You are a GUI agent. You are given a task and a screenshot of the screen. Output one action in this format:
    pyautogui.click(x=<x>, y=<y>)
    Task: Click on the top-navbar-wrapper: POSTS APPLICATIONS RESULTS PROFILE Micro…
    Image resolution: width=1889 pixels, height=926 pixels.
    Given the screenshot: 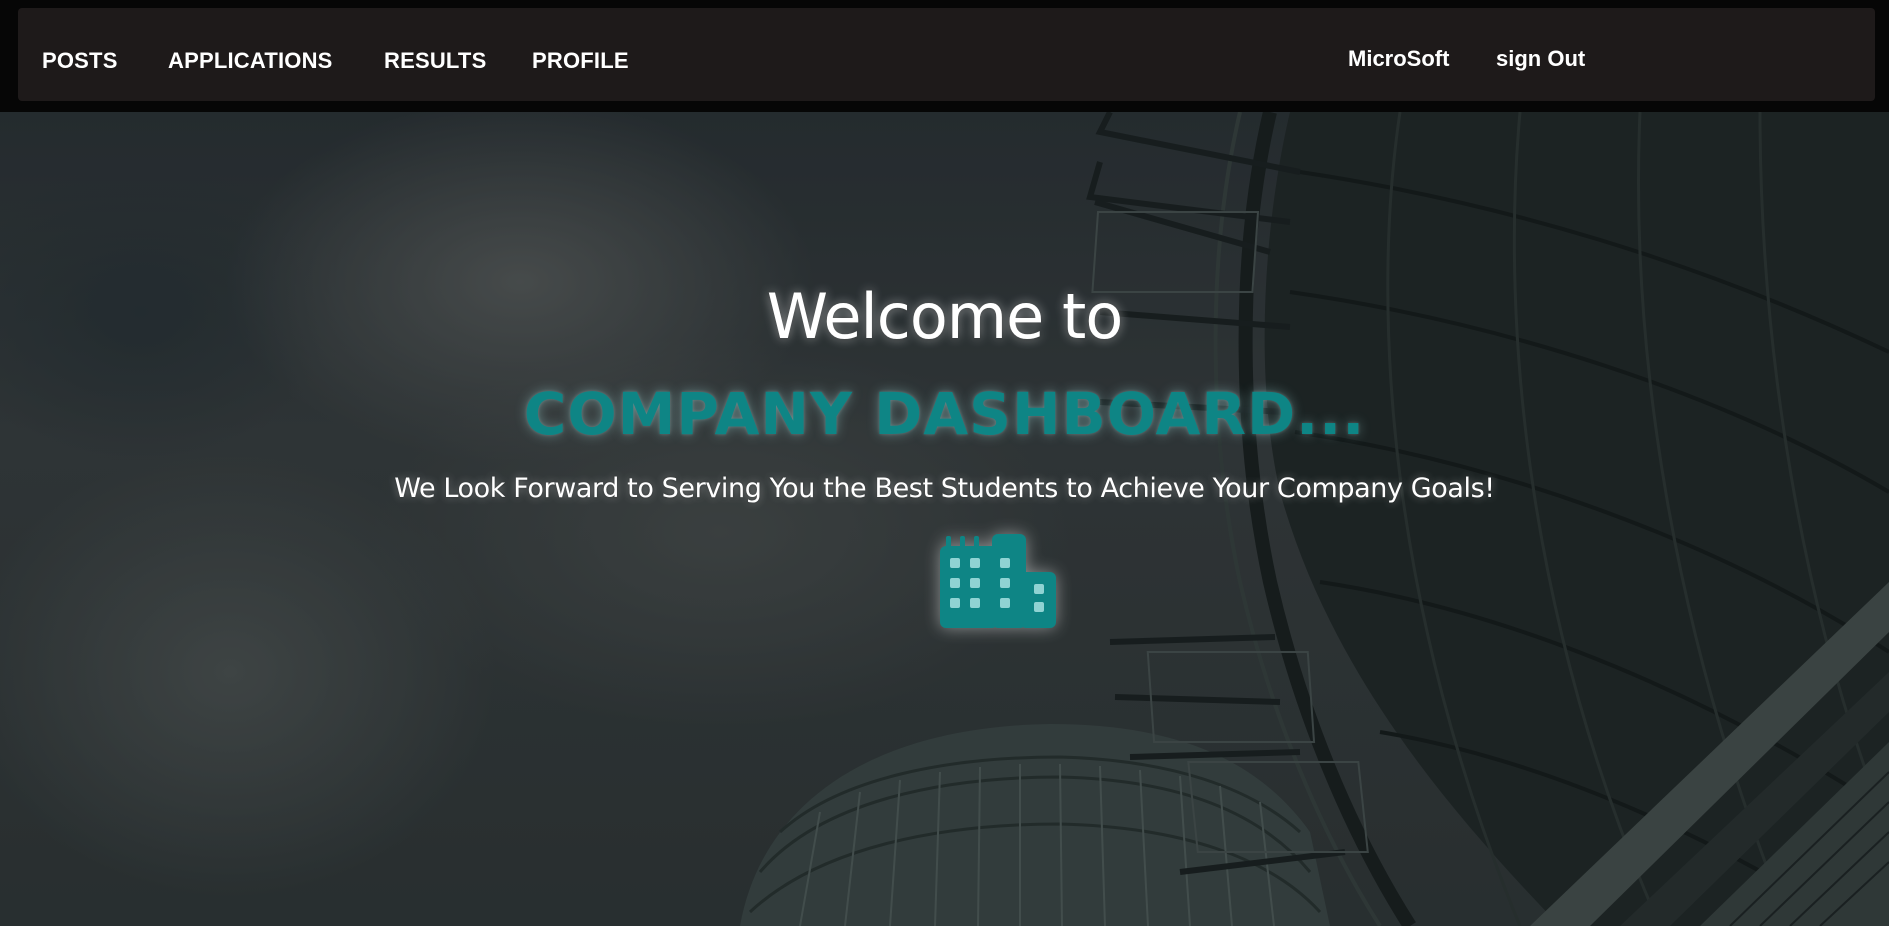 What is the action you would take?
    pyautogui.click(x=944, y=56)
    